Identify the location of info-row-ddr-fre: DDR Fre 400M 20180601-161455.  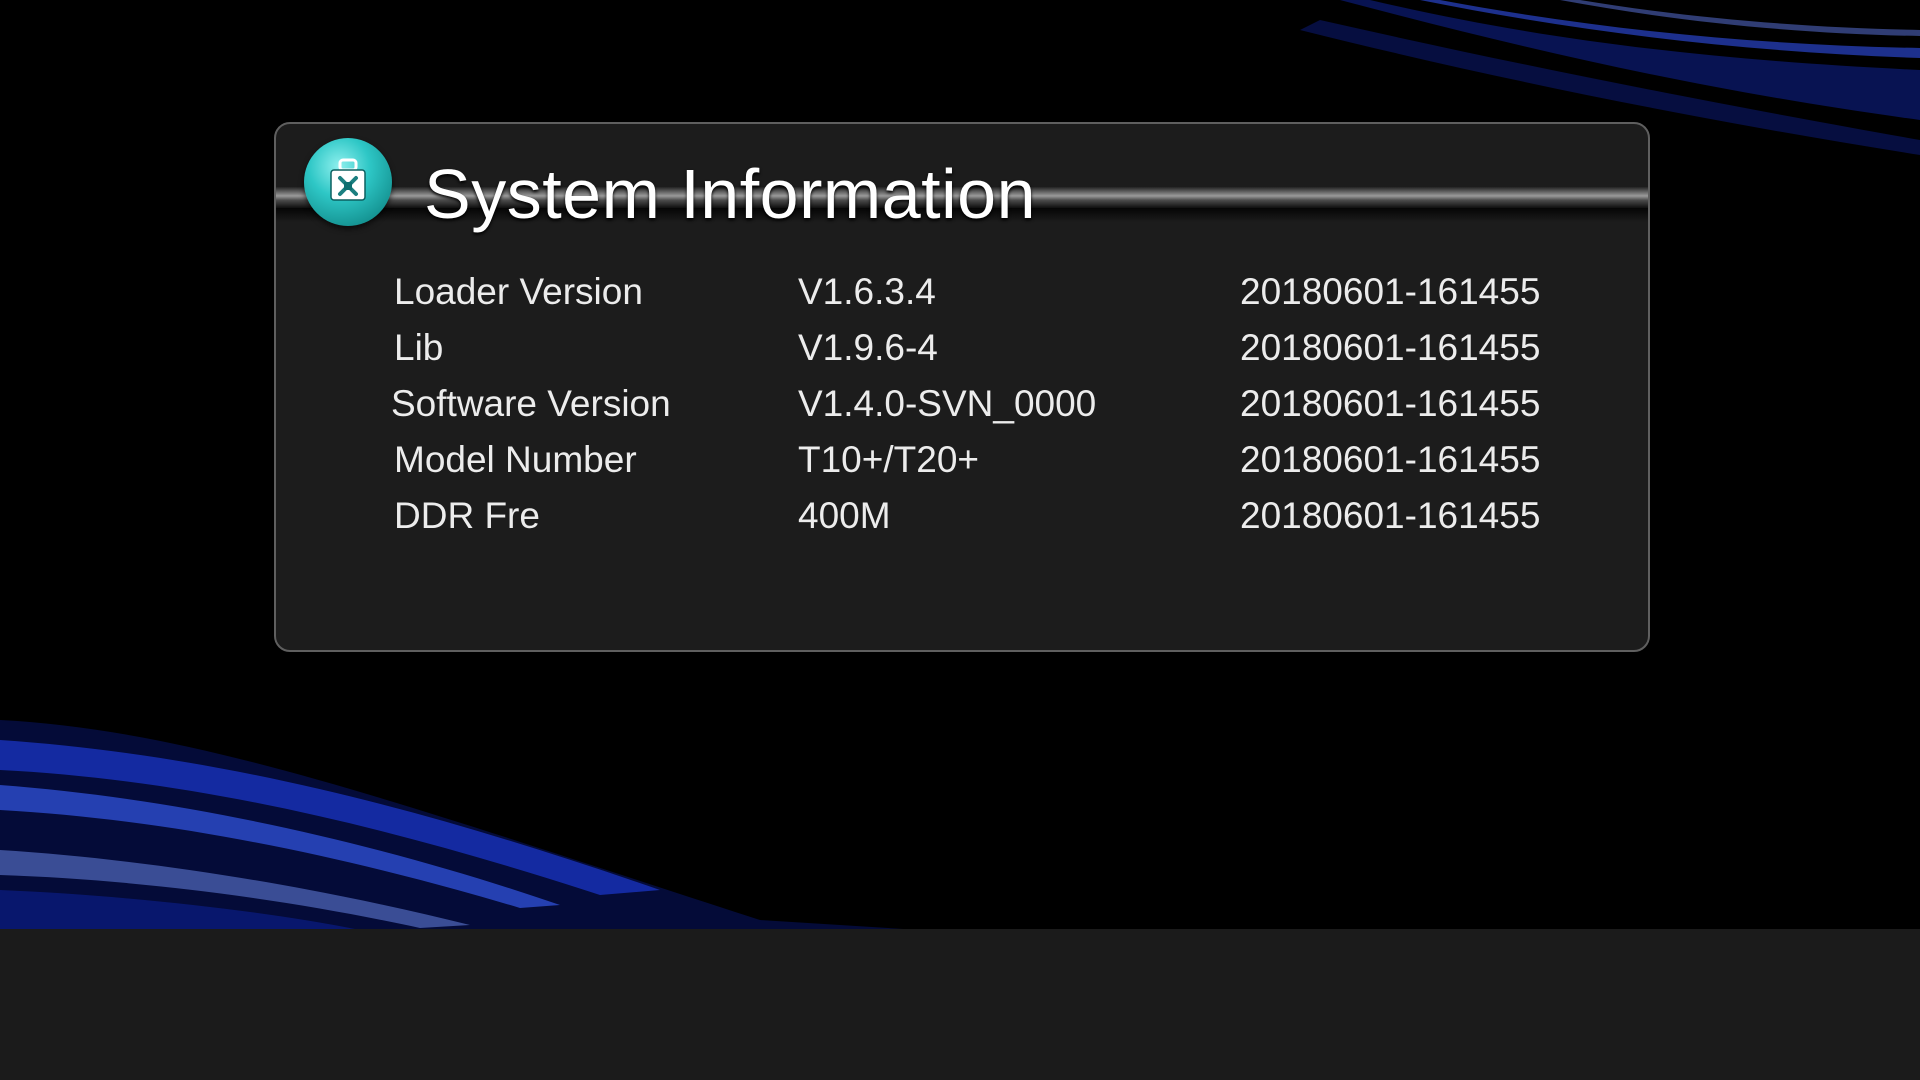
(962, 516).